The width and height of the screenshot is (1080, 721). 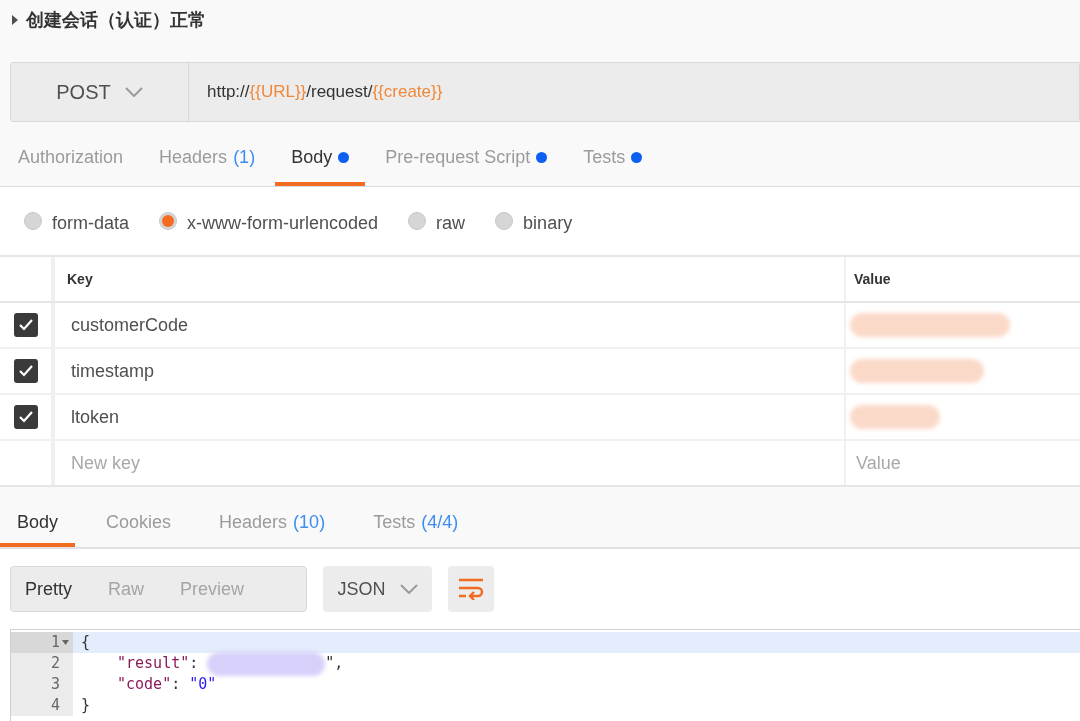 I want to click on expand-icon, so click(x=15, y=20).